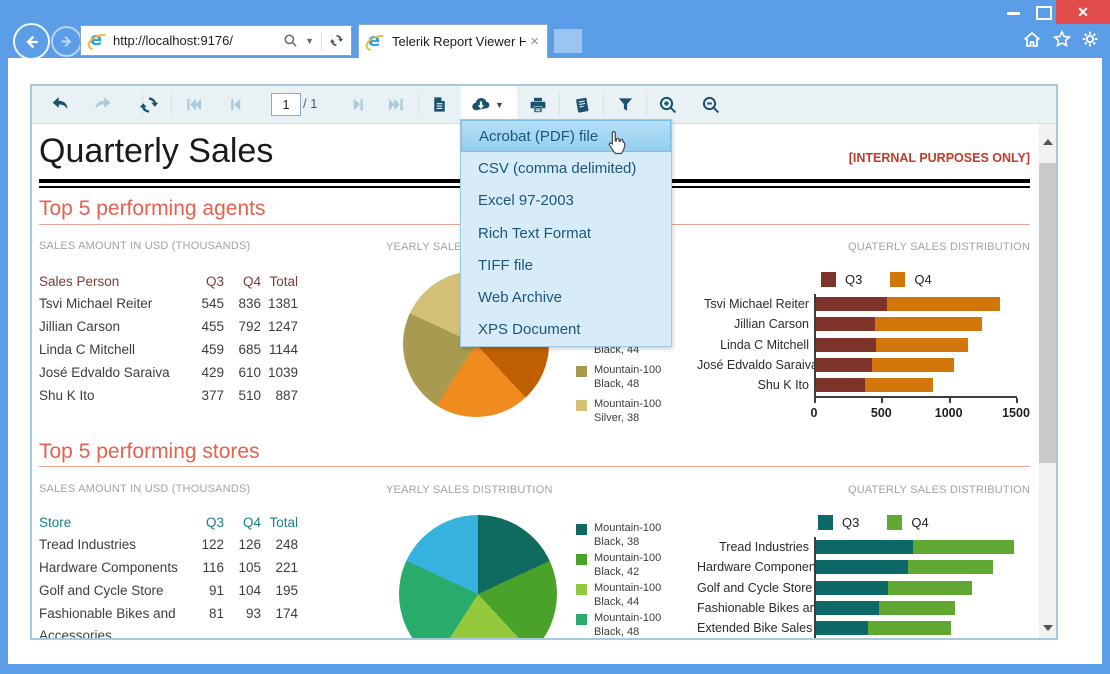 This screenshot has height=674, width=1110. Describe the element at coordinates (60, 104) in the screenshot. I see `undo-button` at that location.